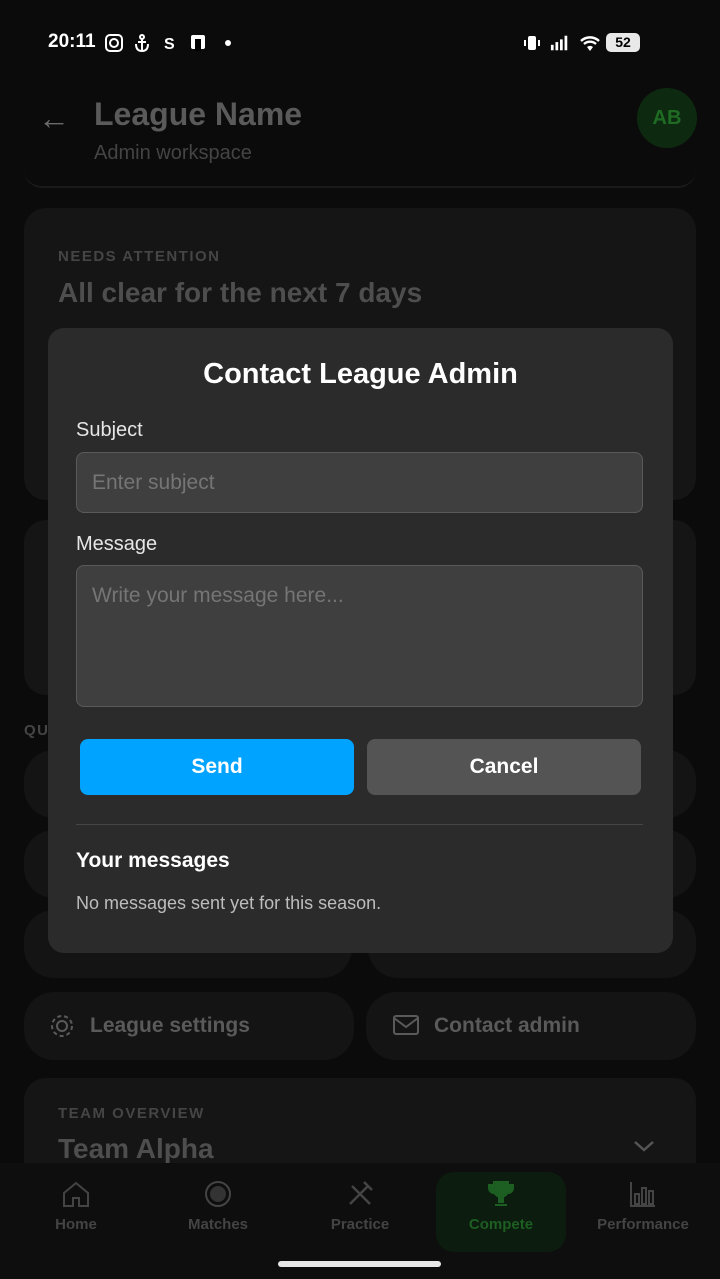 This screenshot has width=720, height=1279. What do you see at coordinates (136, 1148) in the screenshot?
I see `team-name: Team Alpha` at bounding box center [136, 1148].